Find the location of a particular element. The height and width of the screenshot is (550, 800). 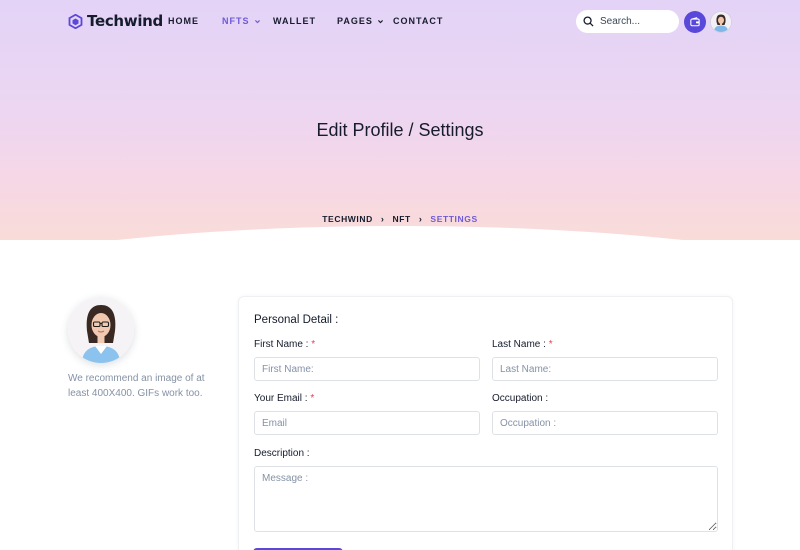

nav-item-pages: PAGES is located at coordinates (360, 21).